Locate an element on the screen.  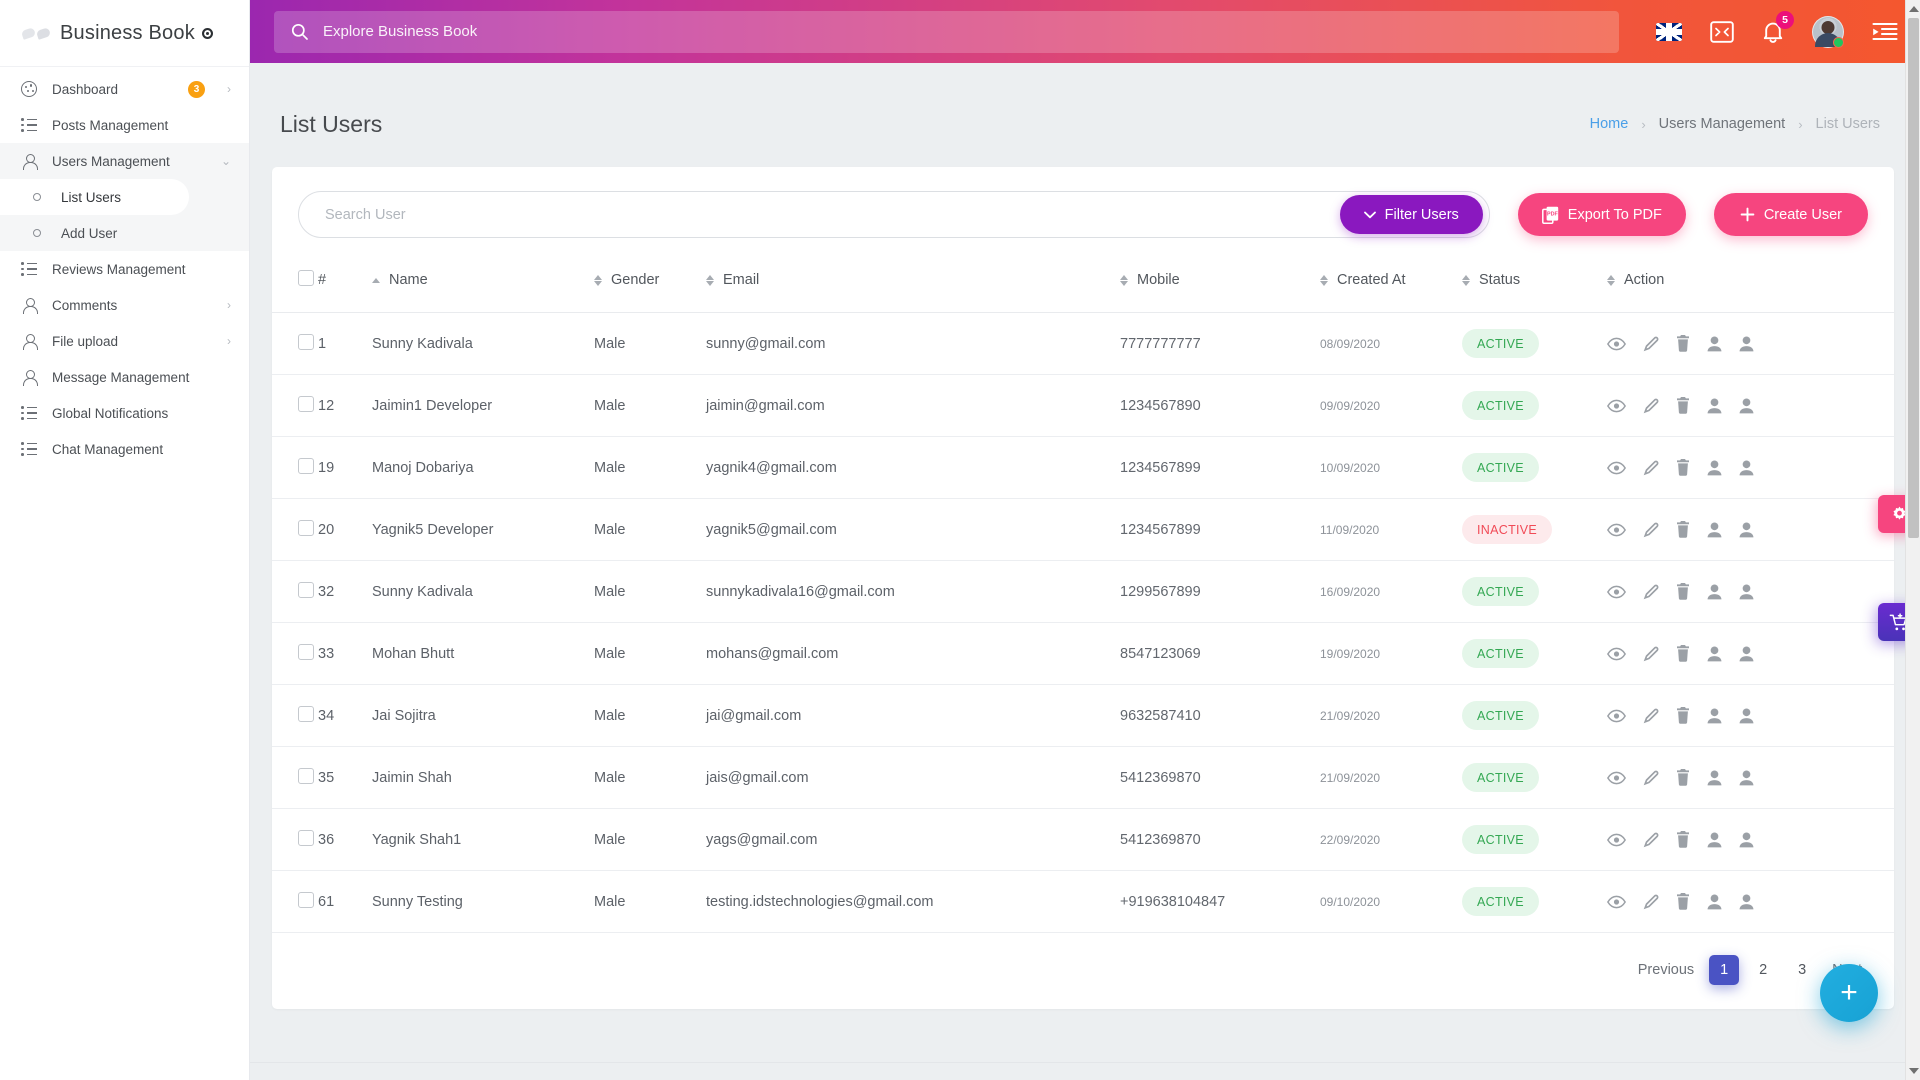
sidebar-item-add-user: Add User is located at coordinates (124, 233).